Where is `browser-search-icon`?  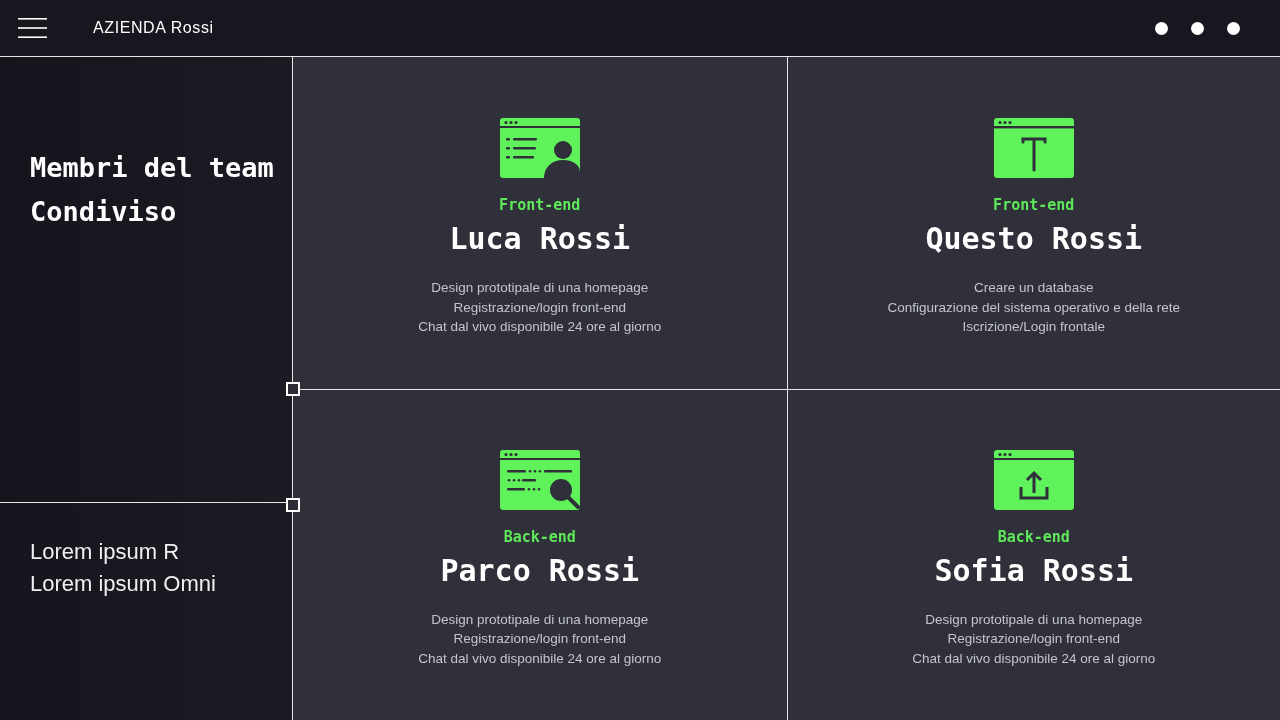 browser-search-icon is located at coordinates (539, 479).